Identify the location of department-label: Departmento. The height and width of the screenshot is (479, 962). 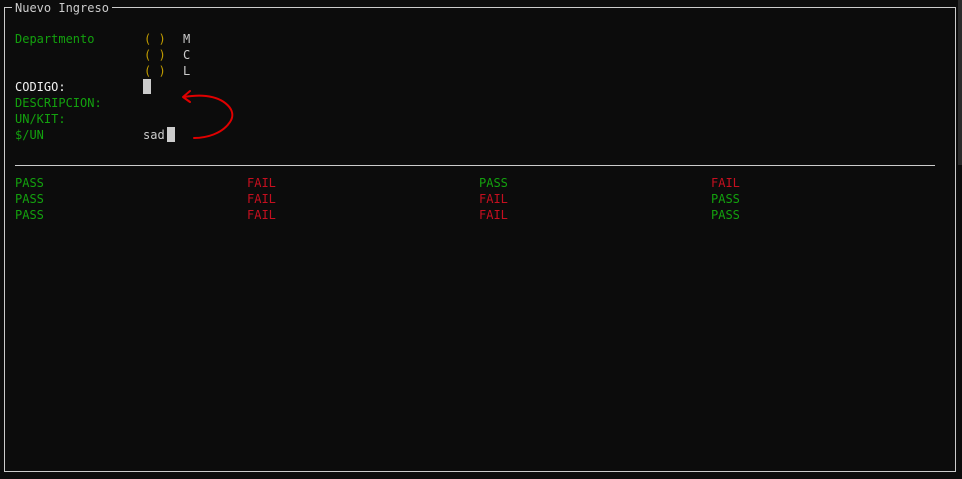
(55, 39).